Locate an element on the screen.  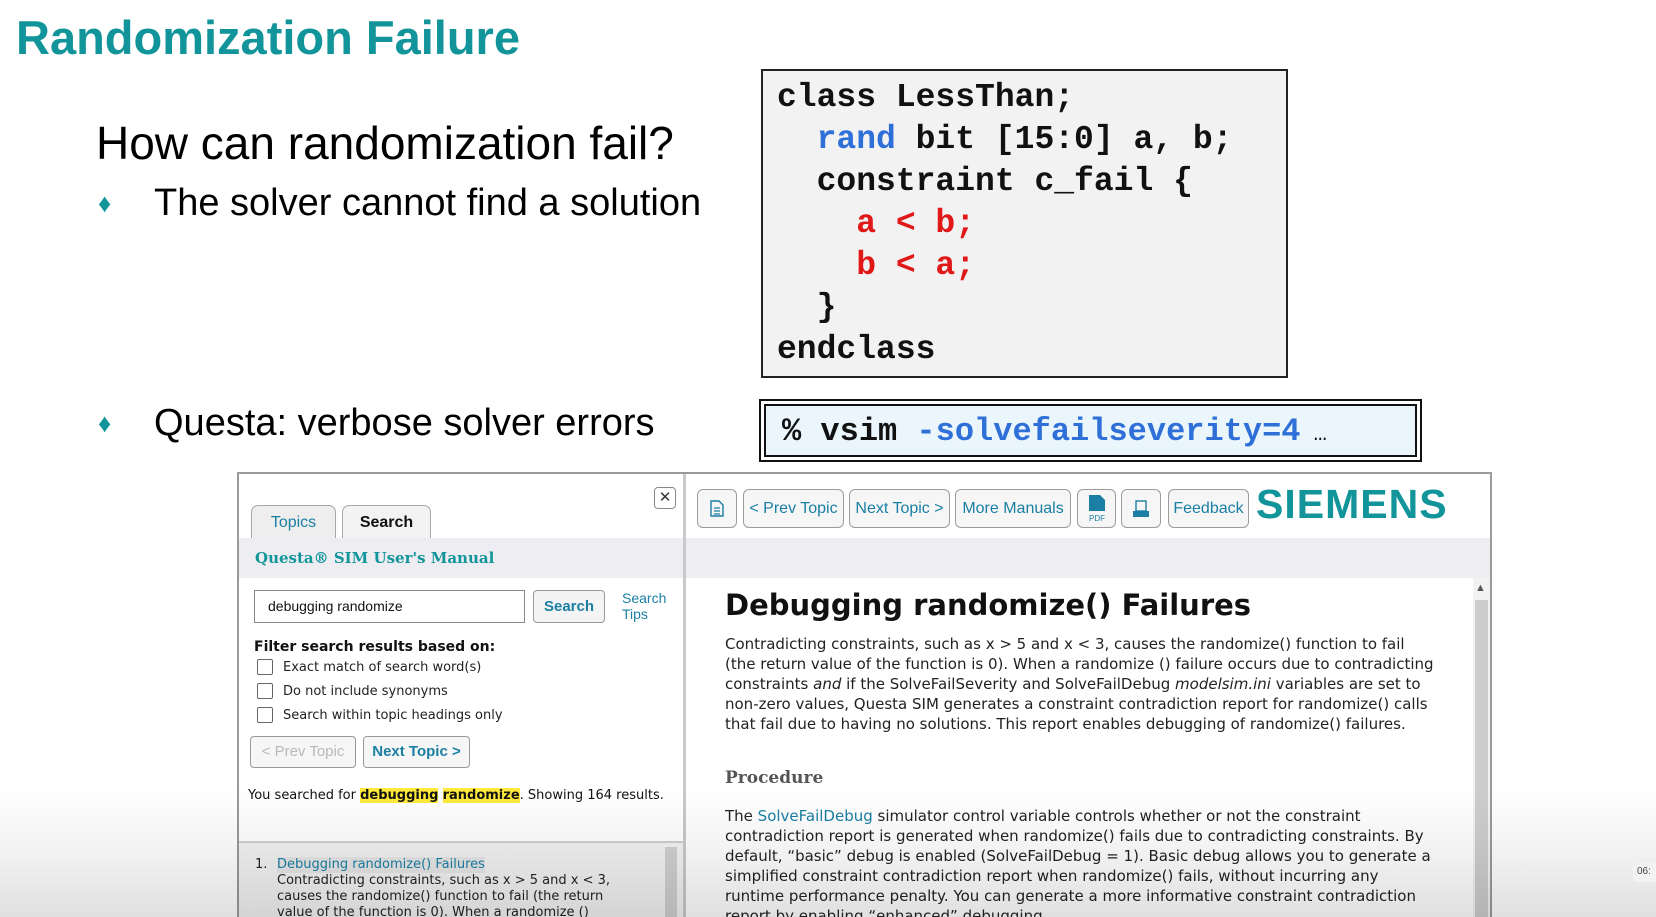
filter-label: Exact match of search word(s) is located at coordinates (382, 667).